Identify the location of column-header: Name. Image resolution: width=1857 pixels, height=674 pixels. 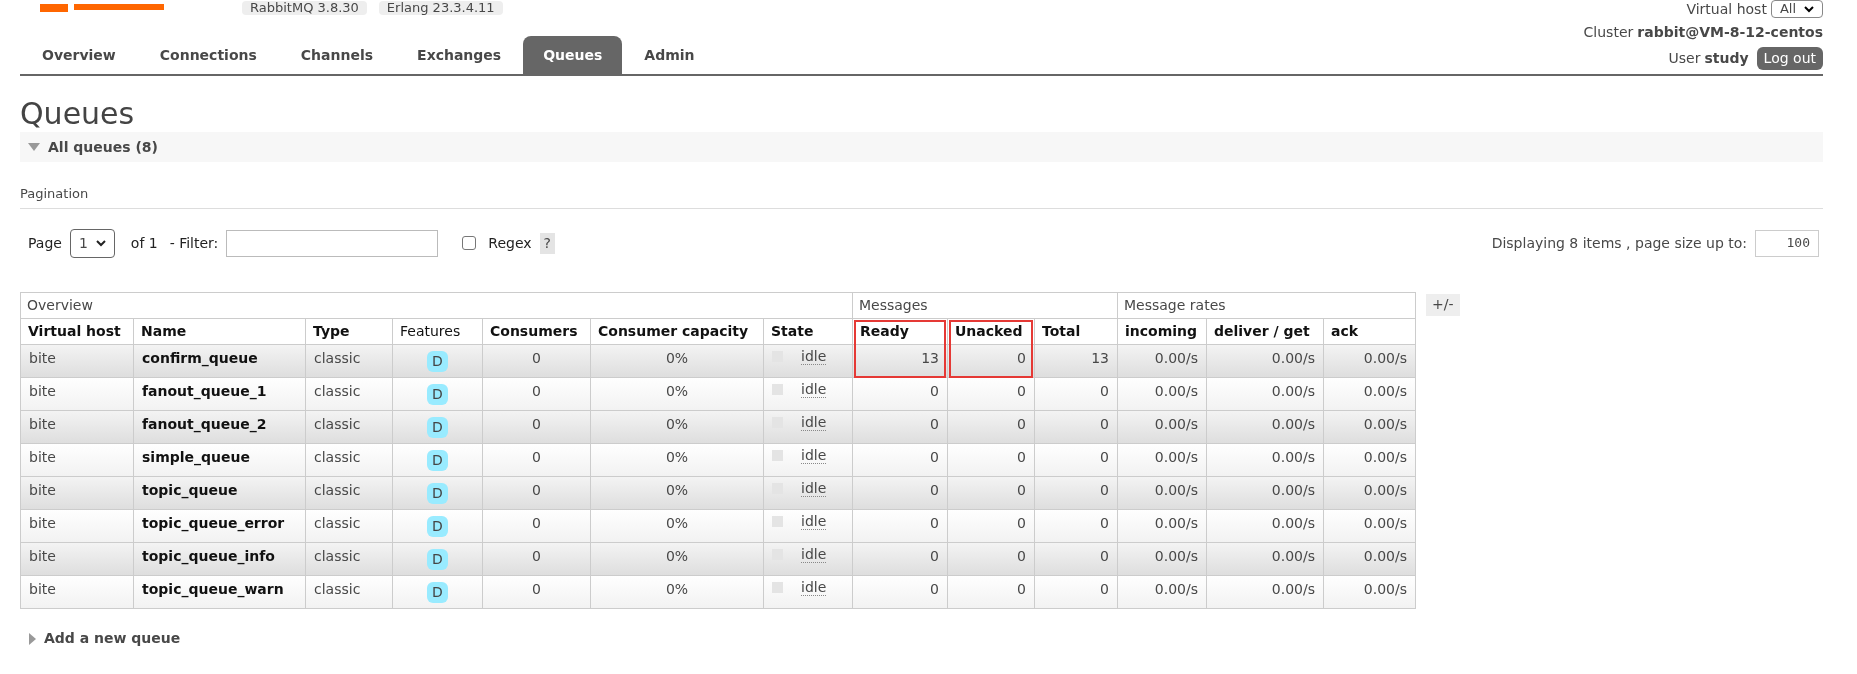
(219, 331).